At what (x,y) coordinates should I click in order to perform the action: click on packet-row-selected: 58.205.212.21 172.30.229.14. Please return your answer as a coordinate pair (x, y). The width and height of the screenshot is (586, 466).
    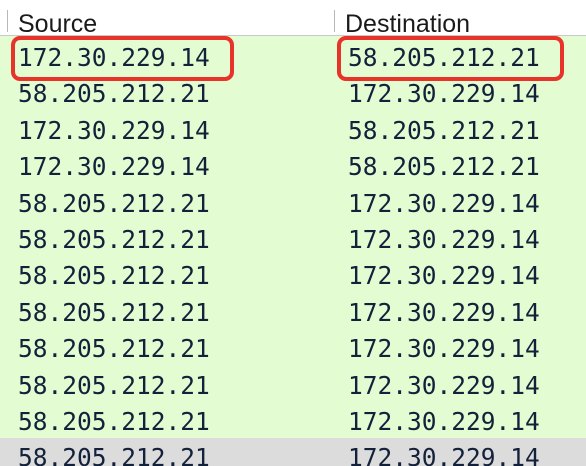
    Looking at the image, I should click on (293, 452).